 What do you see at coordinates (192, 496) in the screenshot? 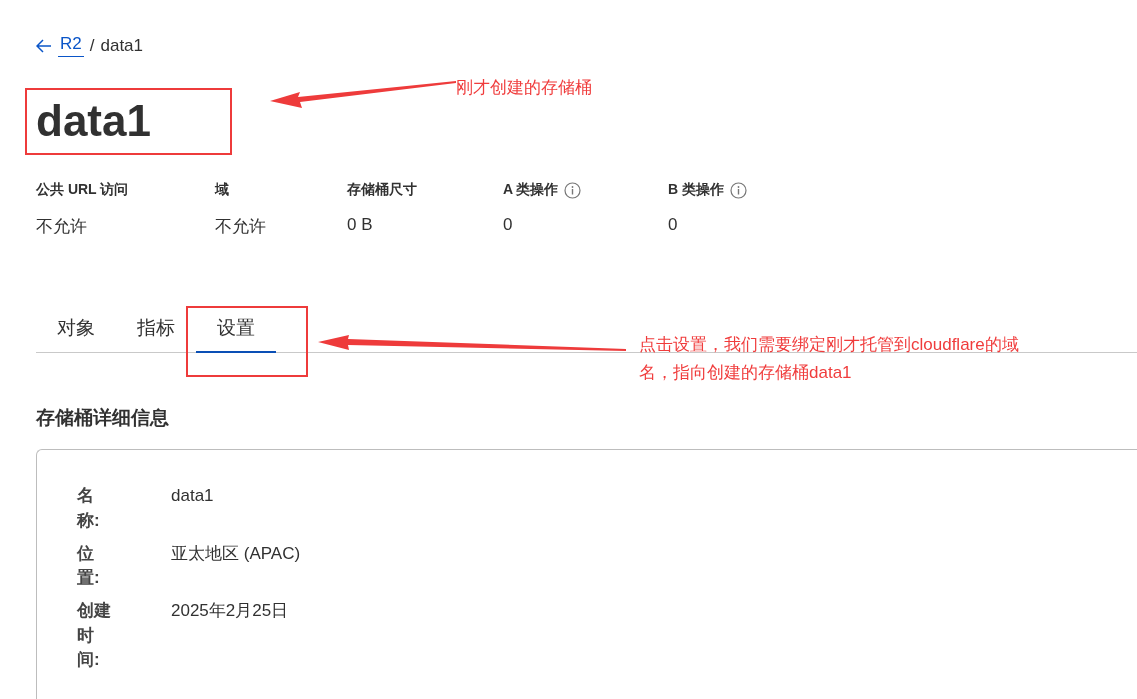
I see `detail-value: data1` at bounding box center [192, 496].